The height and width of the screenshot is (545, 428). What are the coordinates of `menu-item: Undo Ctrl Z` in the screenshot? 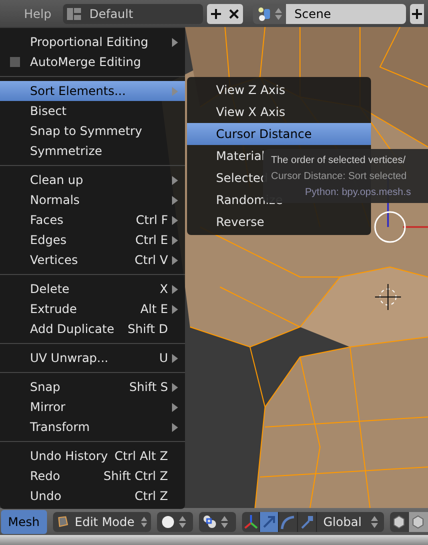 It's located at (92, 496).